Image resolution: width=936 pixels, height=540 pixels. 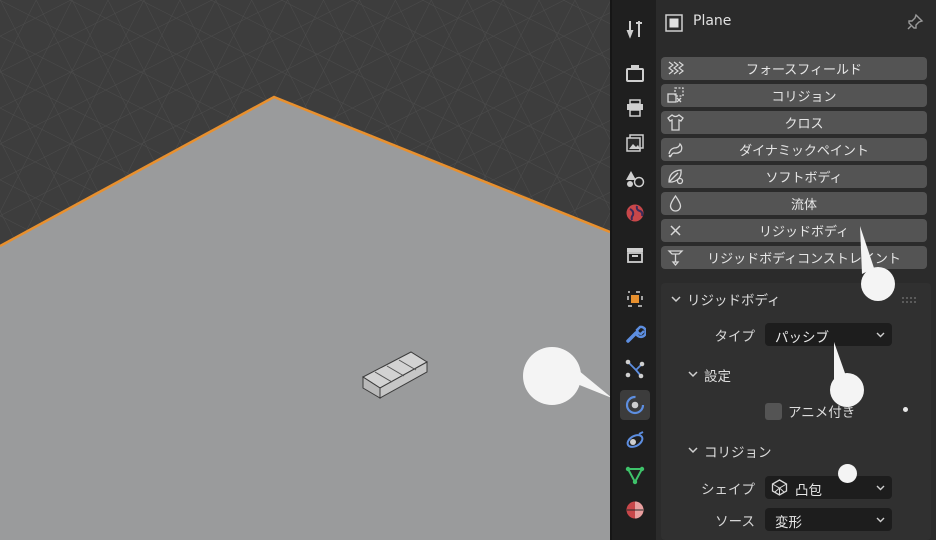 What do you see at coordinates (804, 151) in the screenshot?
I see `dynamic-paint-label: ダイナミックペイント` at bounding box center [804, 151].